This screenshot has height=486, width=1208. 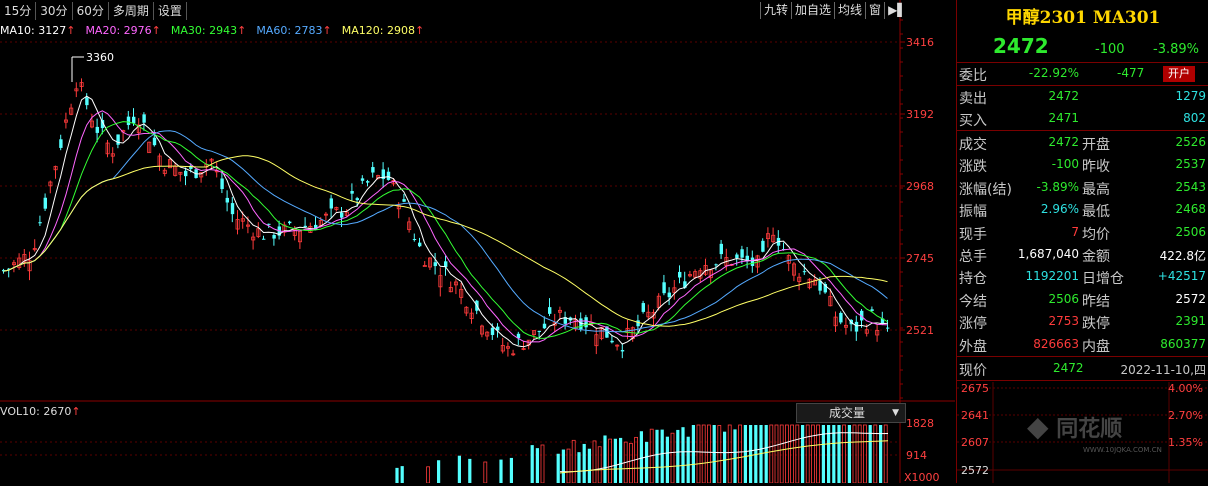 What do you see at coordinates (973, 257) in the screenshot?
I see `stat-label: 总手` at bounding box center [973, 257].